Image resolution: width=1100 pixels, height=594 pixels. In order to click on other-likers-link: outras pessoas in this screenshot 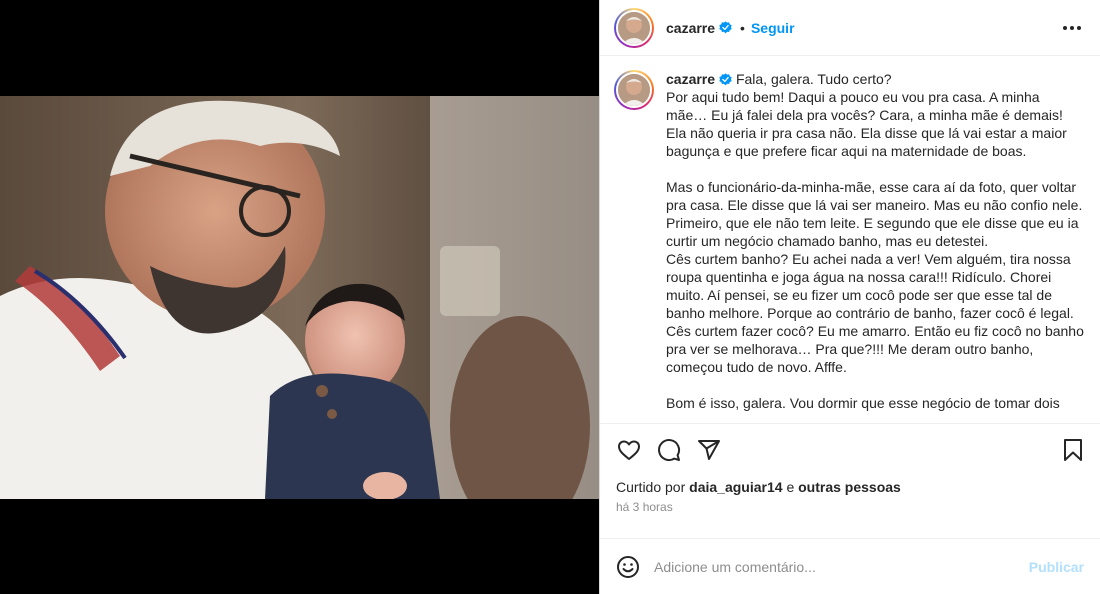, I will do `click(849, 487)`.